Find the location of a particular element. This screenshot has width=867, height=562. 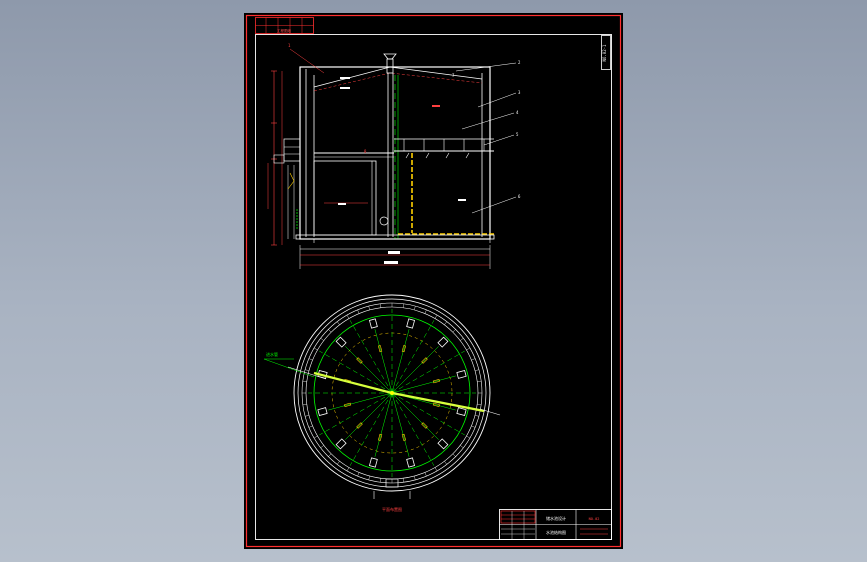

plan-callout: 进水管 is located at coordinates (272, 354).